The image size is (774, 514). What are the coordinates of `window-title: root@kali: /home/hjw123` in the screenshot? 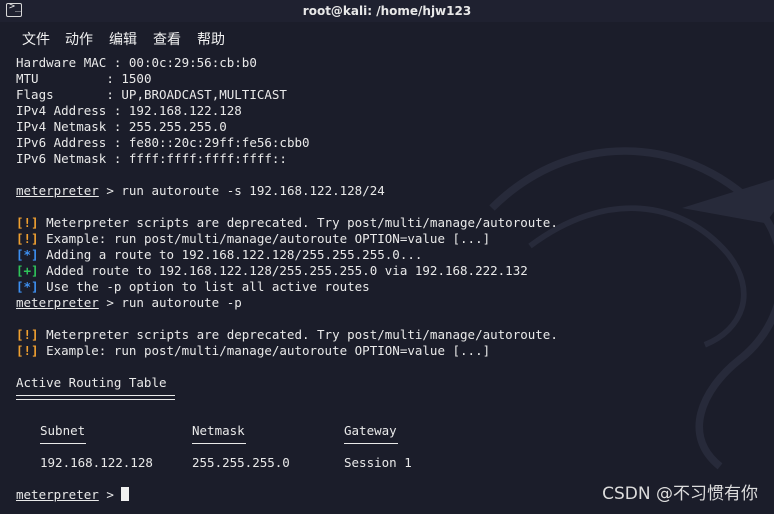 It's located at (387, 11).